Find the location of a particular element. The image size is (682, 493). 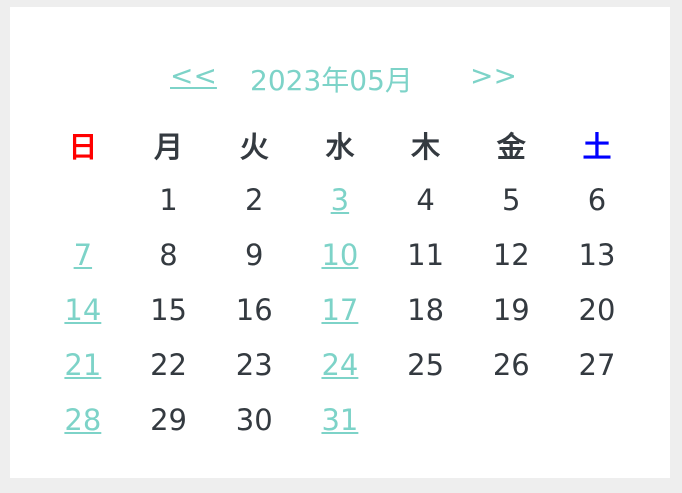

day-cell: 20 is located at coordinates (597, 309).